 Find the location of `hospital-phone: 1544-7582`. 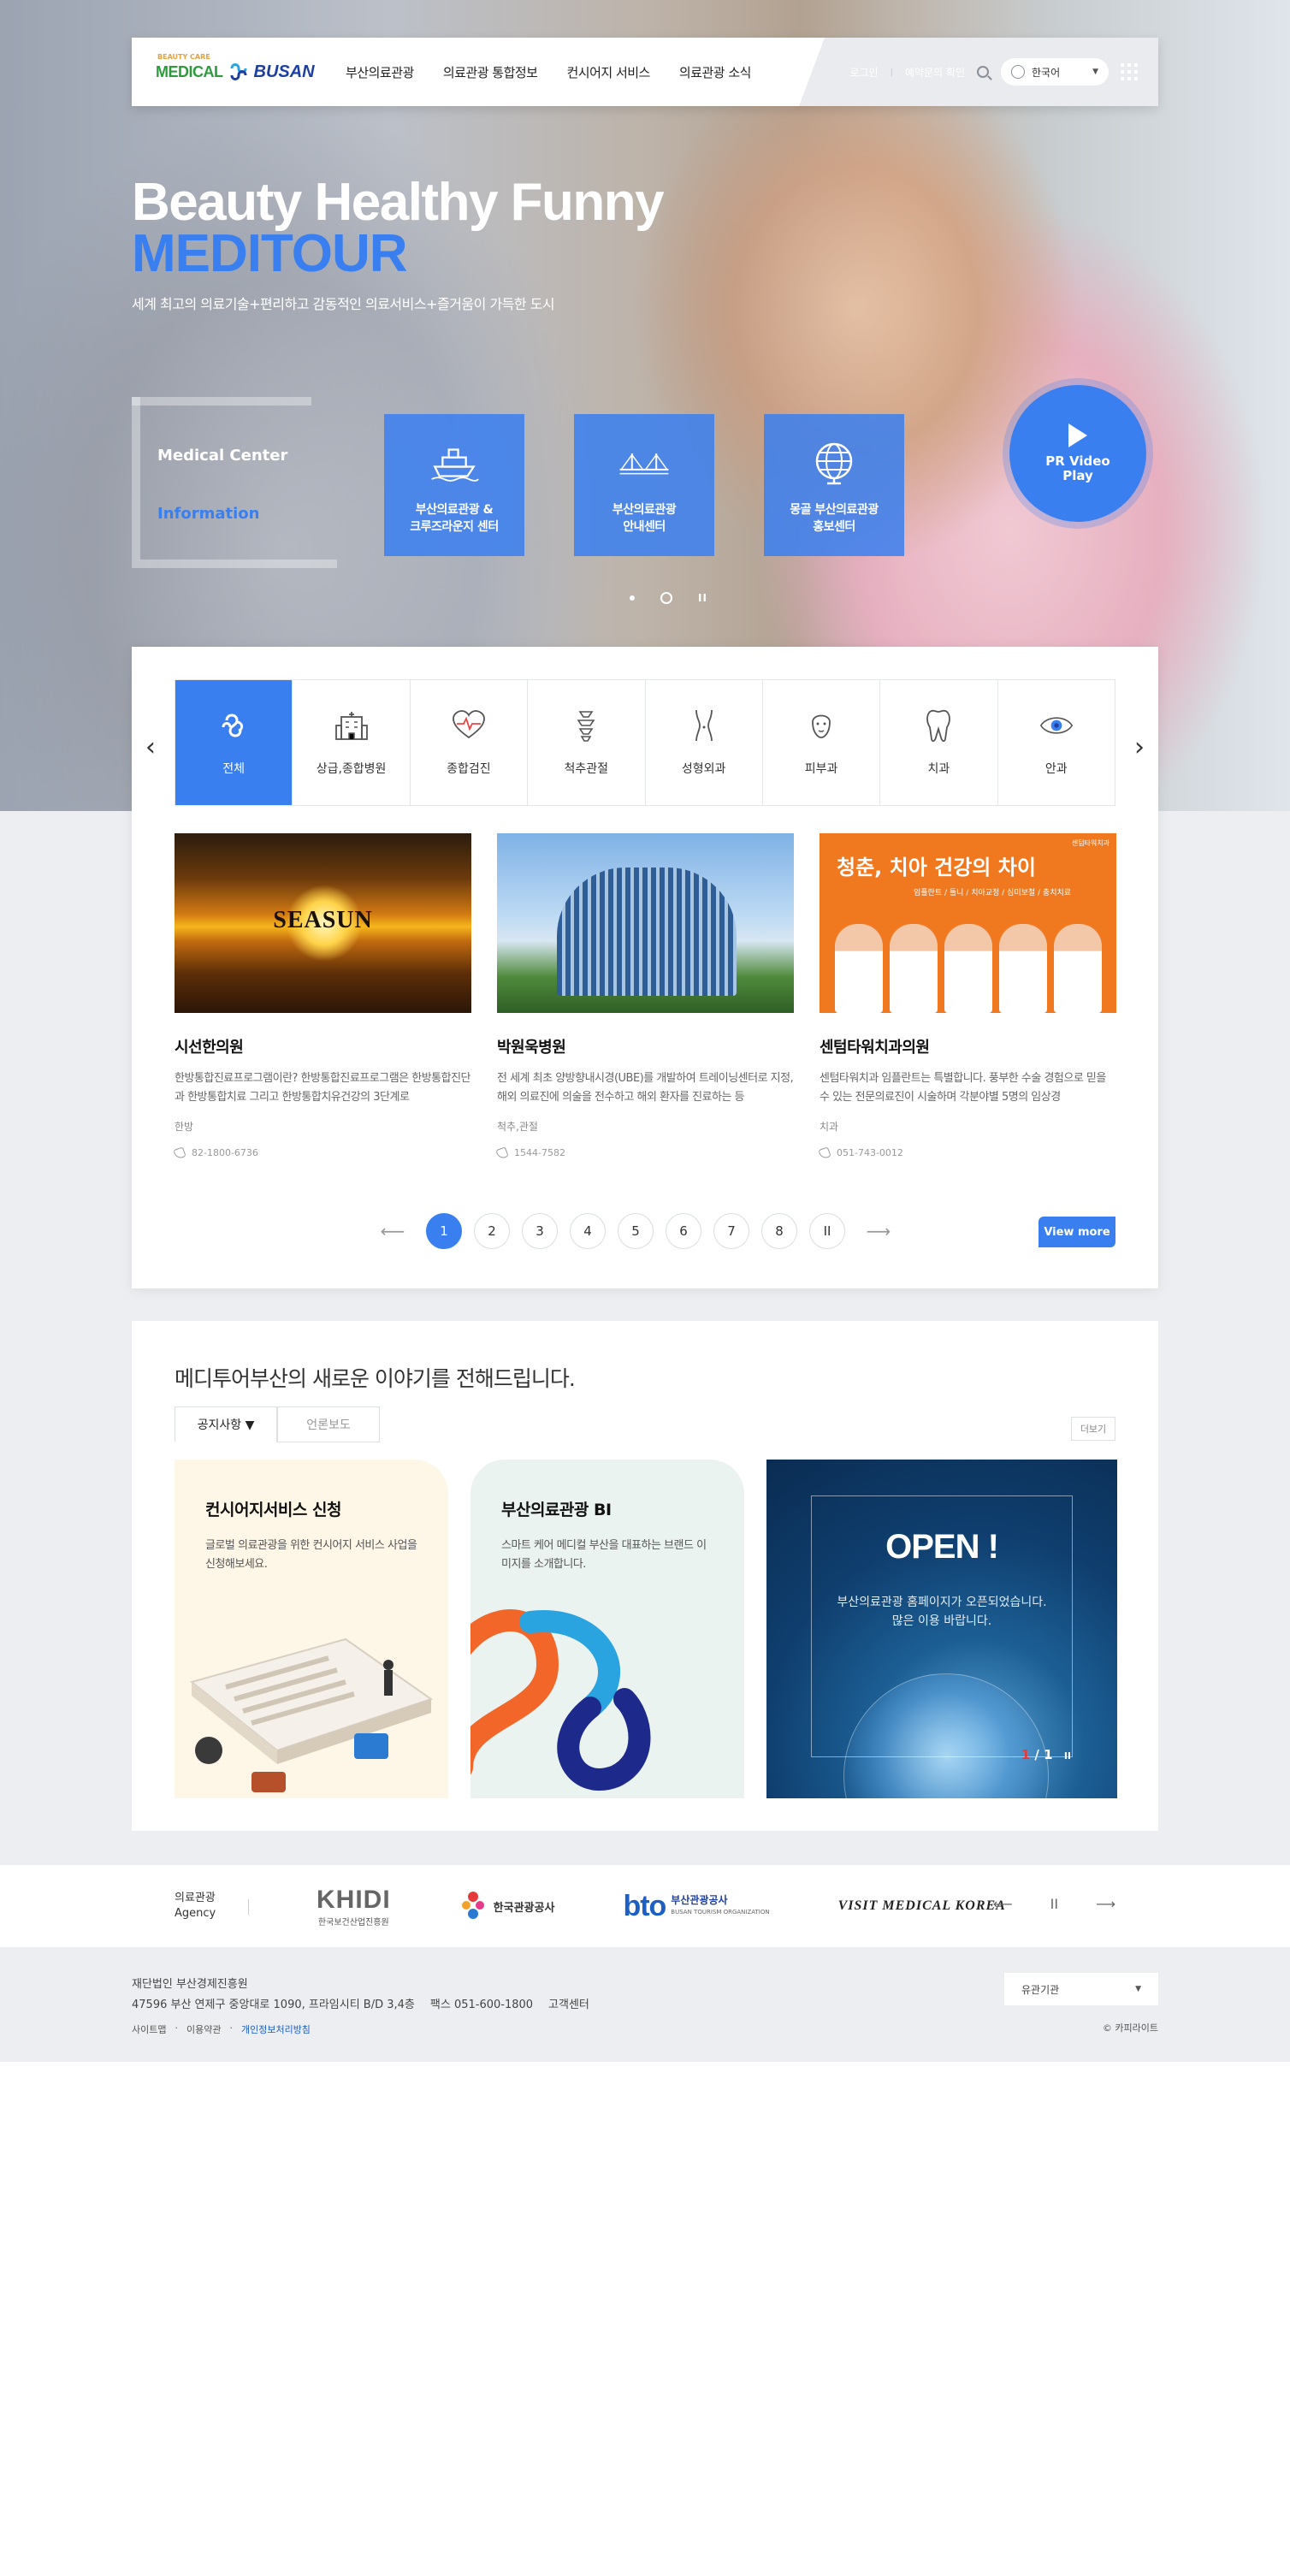

hospital-phone: 1544-7582 is located at coordinates (644, 1153).